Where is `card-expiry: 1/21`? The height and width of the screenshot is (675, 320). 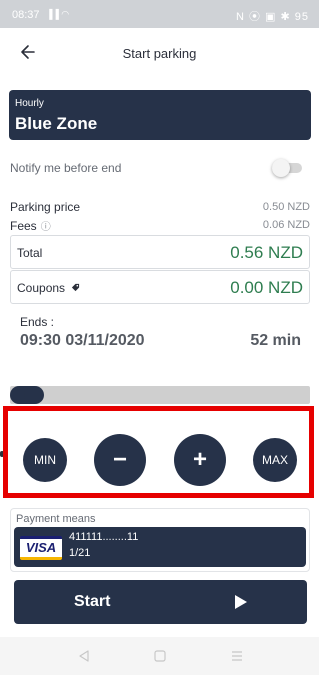 card-expiry: 1/21 is located at coordinates (80, 553).